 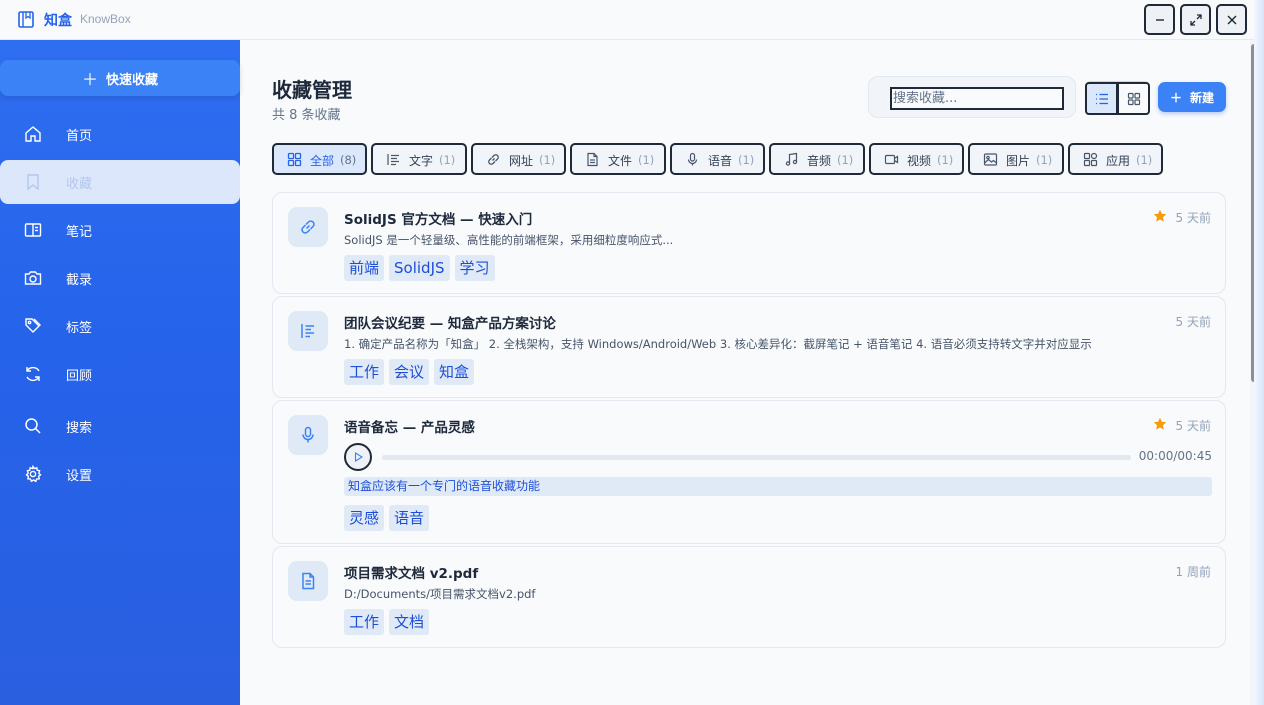 I want to click on tag: 学习, so click(x=474, y=268).